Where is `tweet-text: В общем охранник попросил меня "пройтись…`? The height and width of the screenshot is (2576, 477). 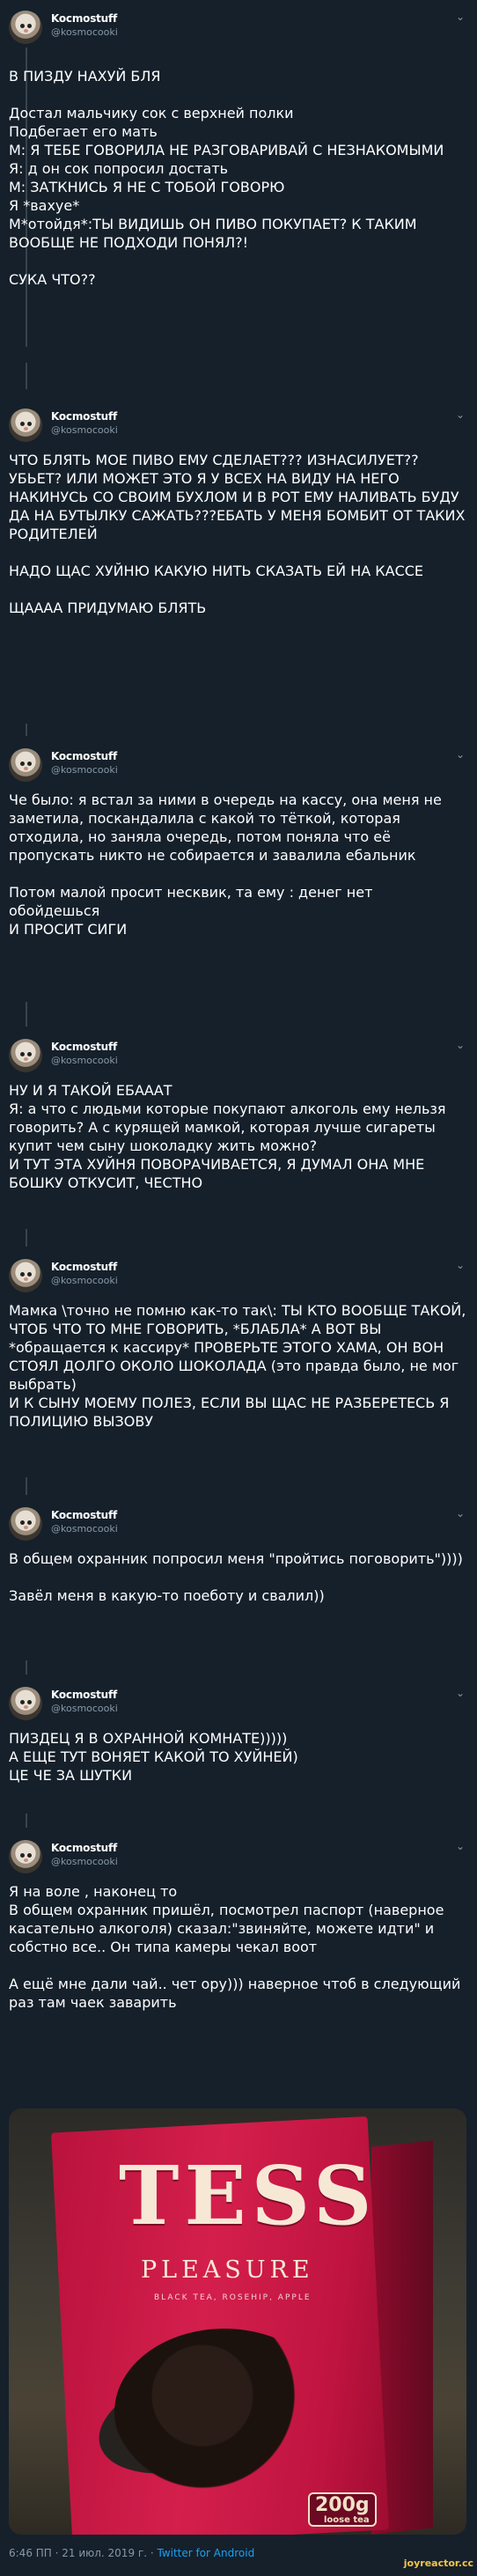
tweet-text: В общем охранник попросил меня "пройтись… is located at coordinates (236, 1577).